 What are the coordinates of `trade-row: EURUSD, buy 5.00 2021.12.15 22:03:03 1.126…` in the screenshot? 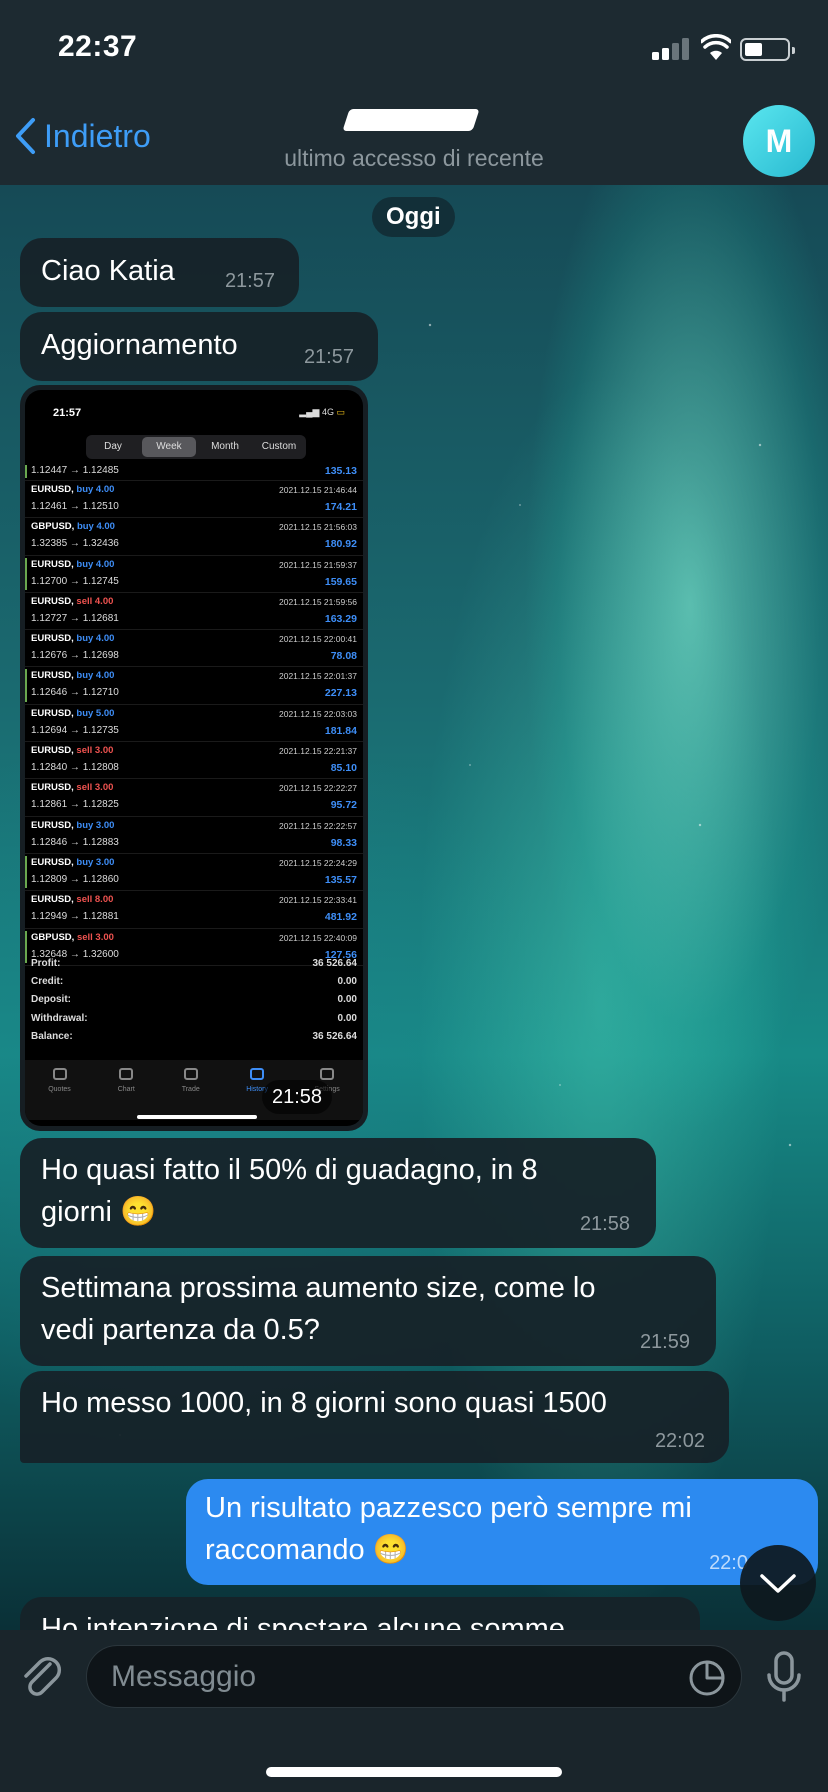 It's located at (194, 724).